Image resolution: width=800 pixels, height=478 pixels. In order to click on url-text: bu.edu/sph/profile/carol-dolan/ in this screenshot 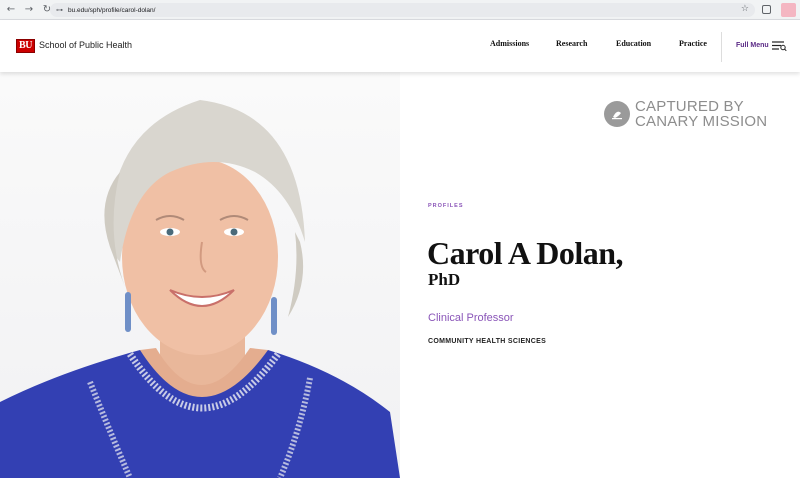, I will do `click(111, 10)`.